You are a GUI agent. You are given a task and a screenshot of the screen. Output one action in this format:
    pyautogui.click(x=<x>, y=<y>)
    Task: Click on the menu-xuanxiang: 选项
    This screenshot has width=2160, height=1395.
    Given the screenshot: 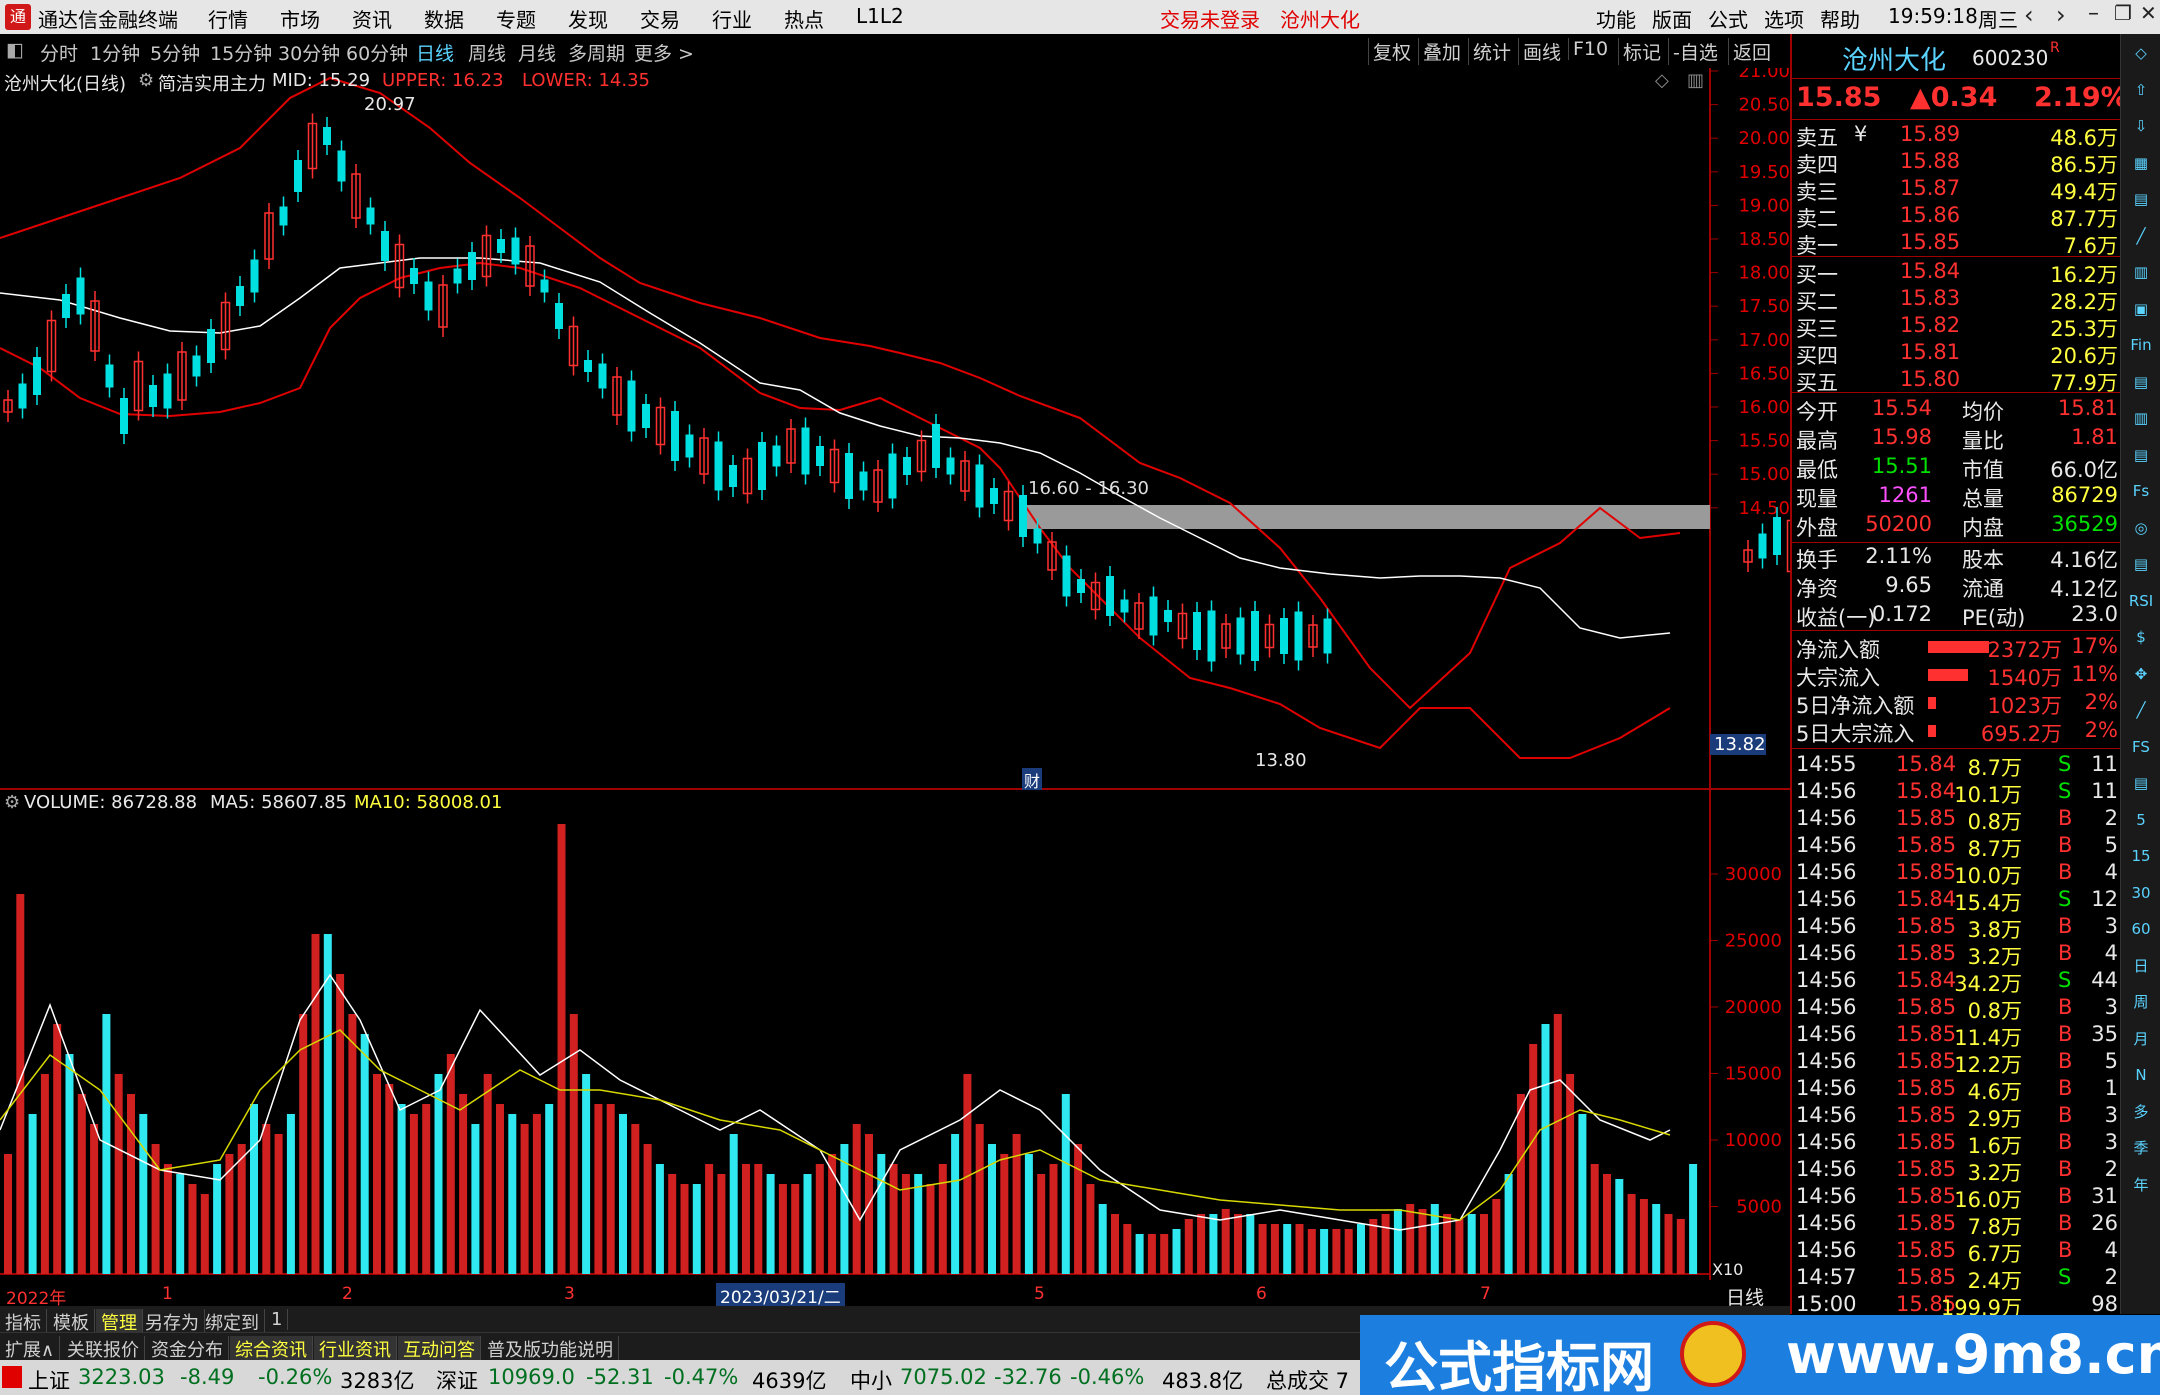 What is the action you would take?
    pyautogui.click(x=1784, y=18)
    